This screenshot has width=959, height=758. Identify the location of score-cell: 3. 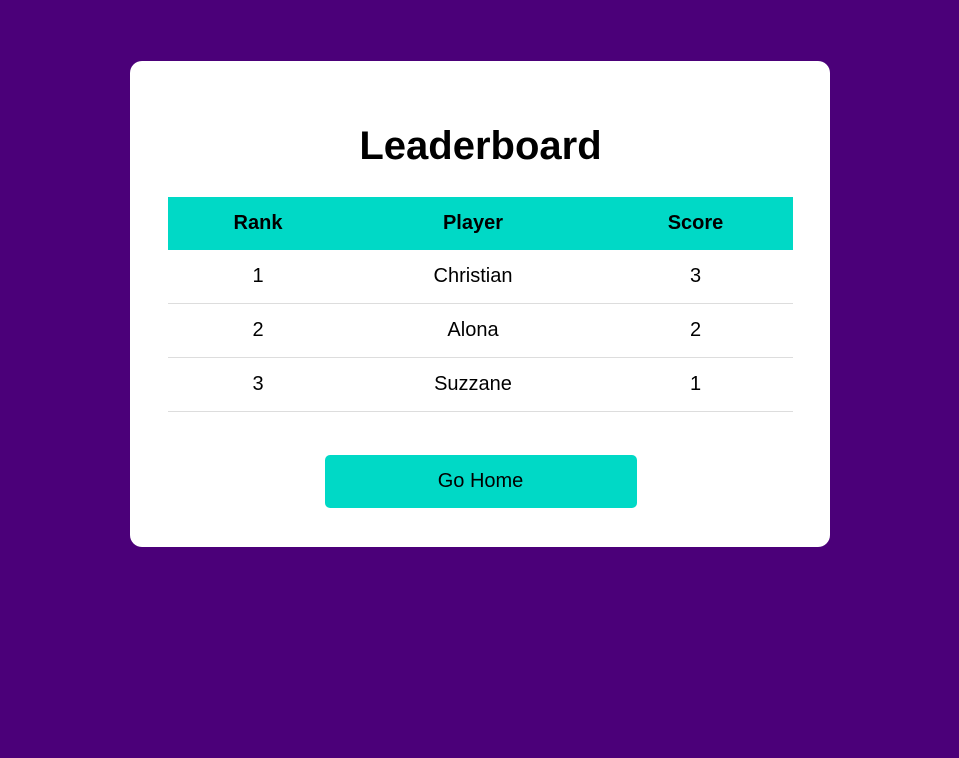
(695, 277).